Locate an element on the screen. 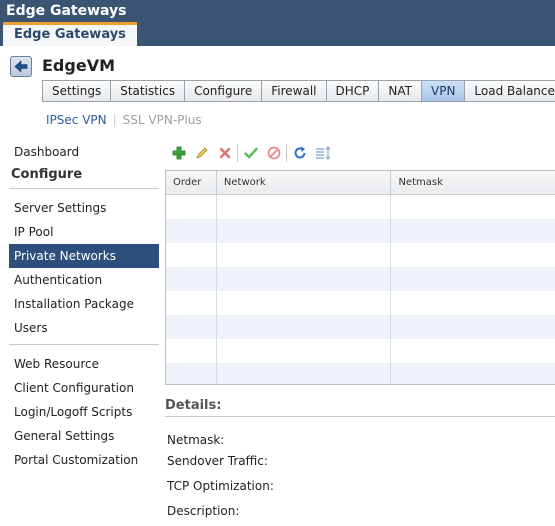  details-divider is located at coordinates (360, 416).